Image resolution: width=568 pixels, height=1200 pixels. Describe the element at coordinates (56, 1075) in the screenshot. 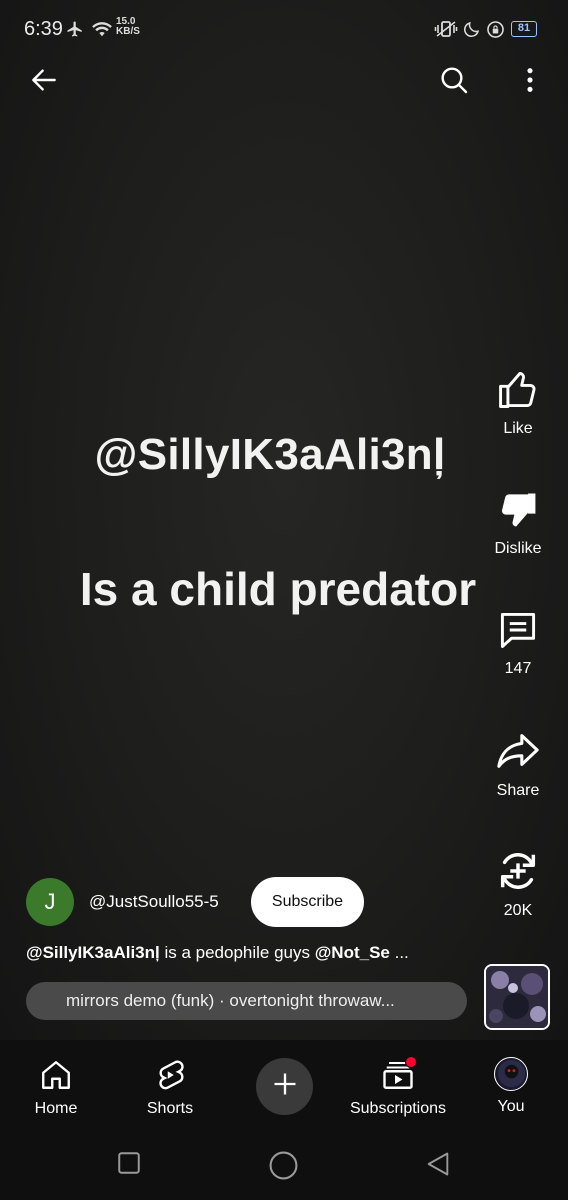

I see `home-icon` at that location.